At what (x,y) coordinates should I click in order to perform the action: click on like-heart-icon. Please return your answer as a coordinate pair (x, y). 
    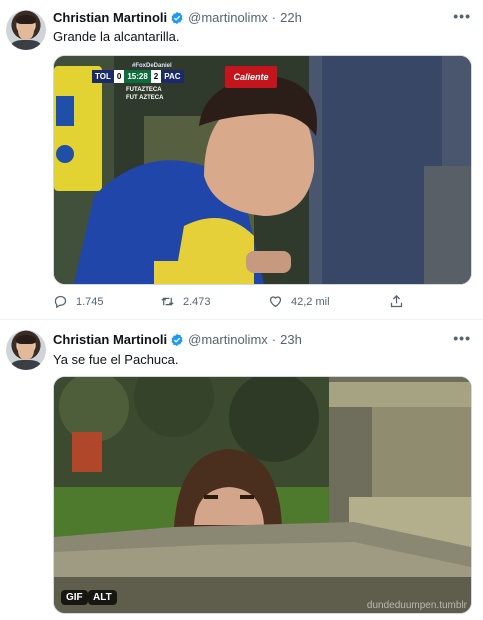
    Looking at the image, I should click on (275, 302).